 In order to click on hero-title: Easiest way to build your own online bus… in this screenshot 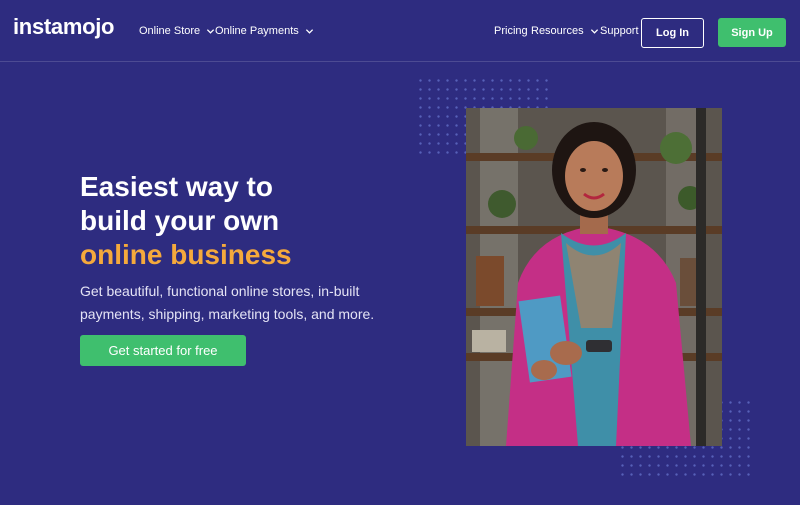, I will do `click(250, 221)`.